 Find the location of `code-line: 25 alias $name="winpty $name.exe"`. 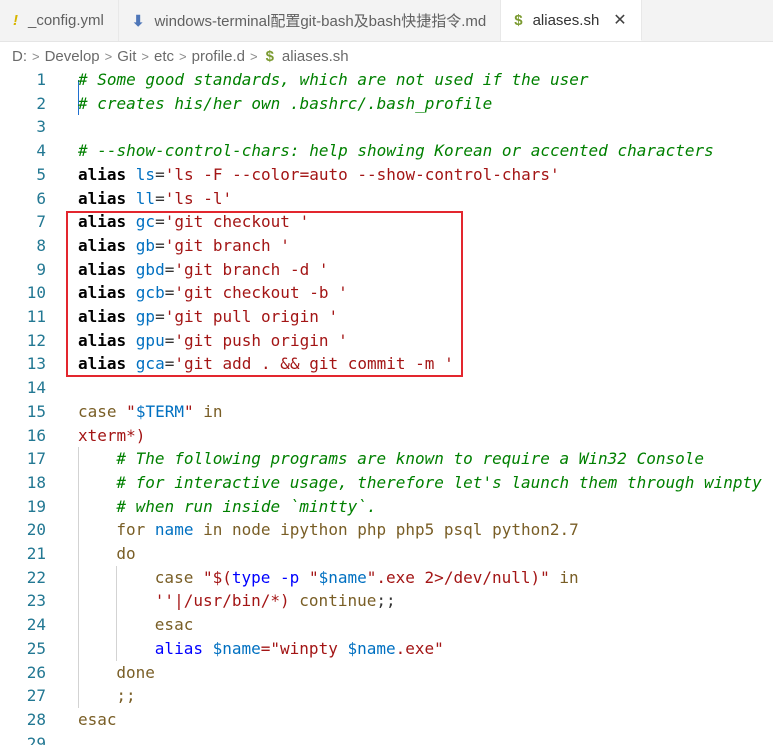

code-line: 25 alias $name="winpty $name.exe" is located at coordinates (386, 648).